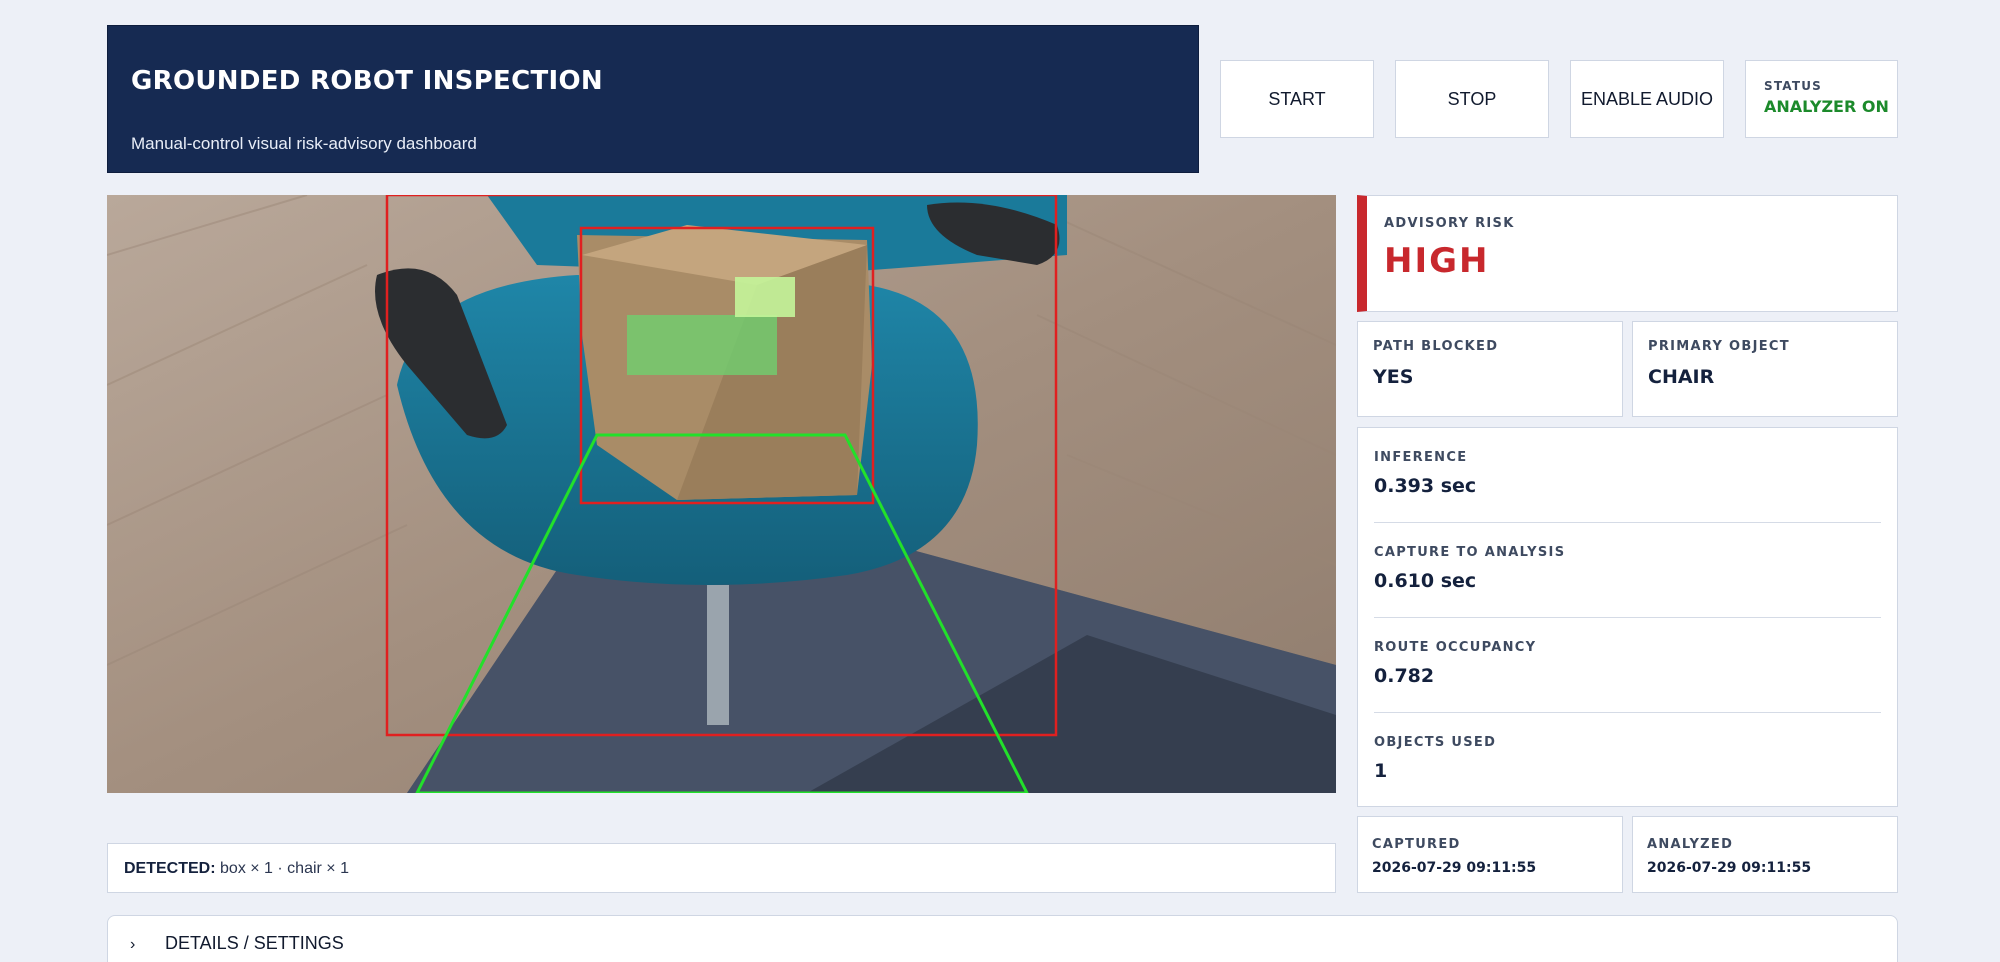 The width and height of the screenshot is (2000, 962). Describe the element at coordinates (1470, 552) in the screenshot. I see `metric-label: CAPTURE TO ANALYSIS` at that location.